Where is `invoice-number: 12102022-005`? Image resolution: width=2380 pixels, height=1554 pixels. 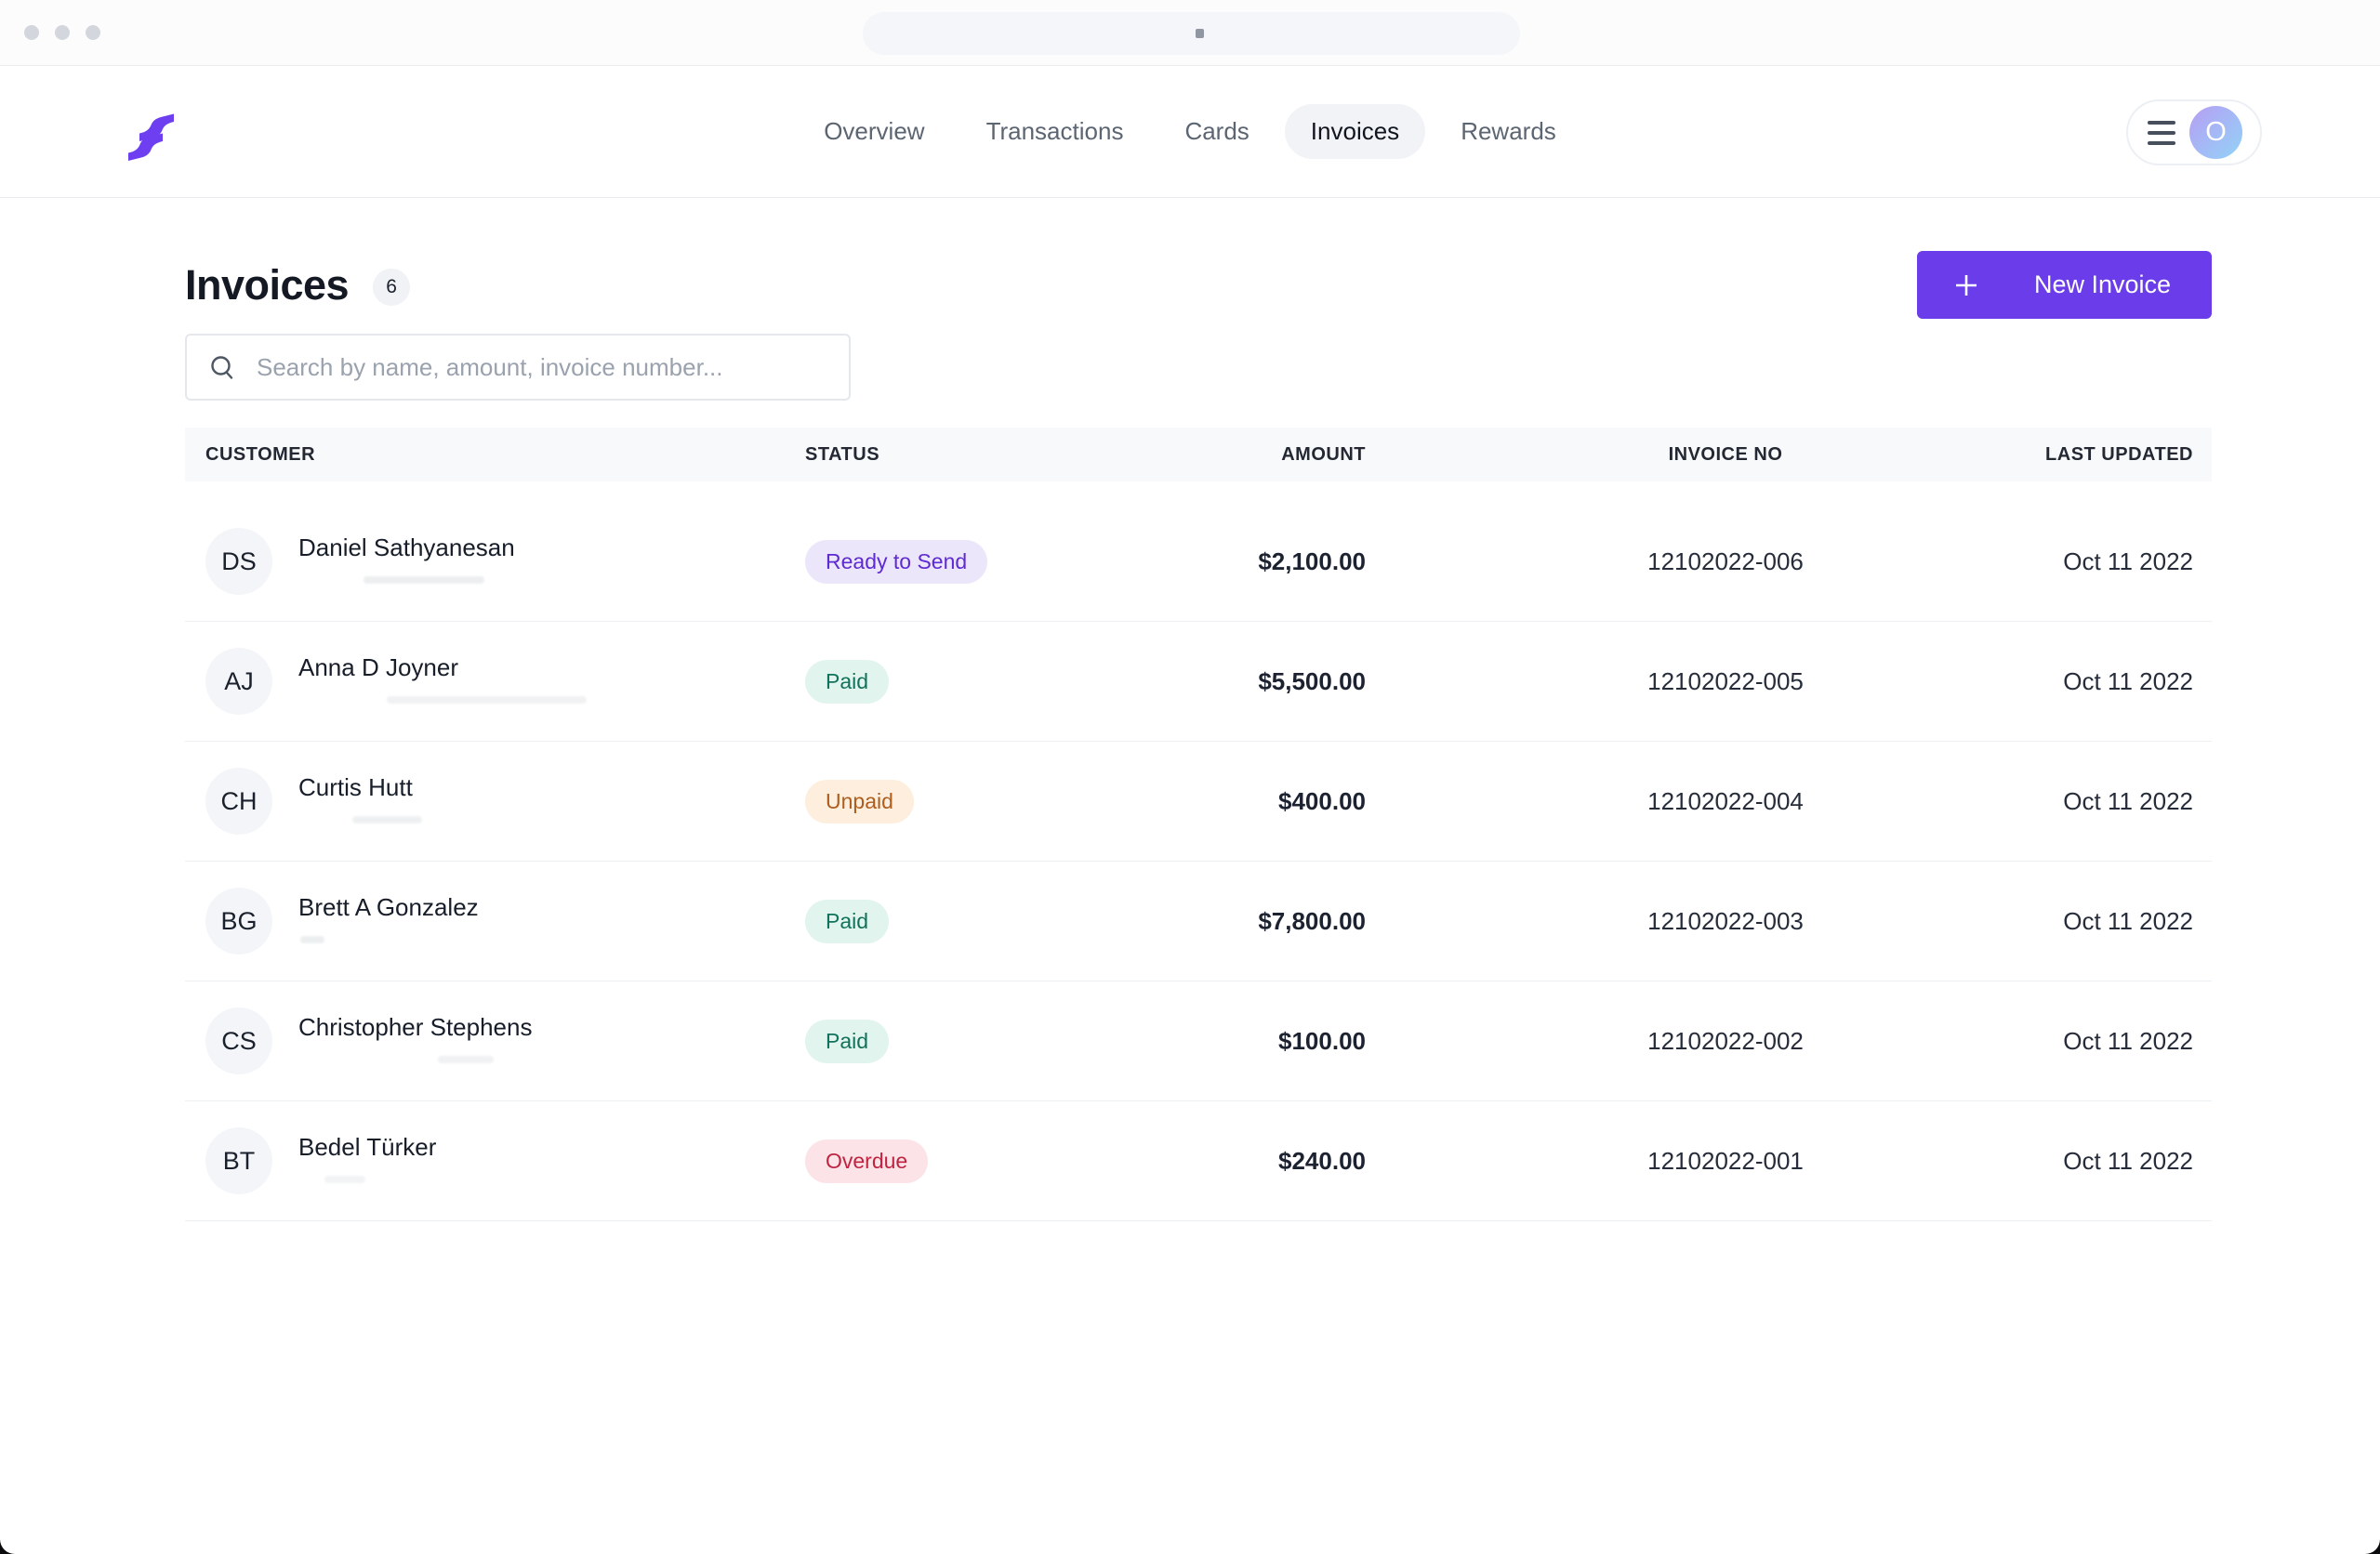
invoice-number: 12102022-005 is located at coordinates (1725, 680).